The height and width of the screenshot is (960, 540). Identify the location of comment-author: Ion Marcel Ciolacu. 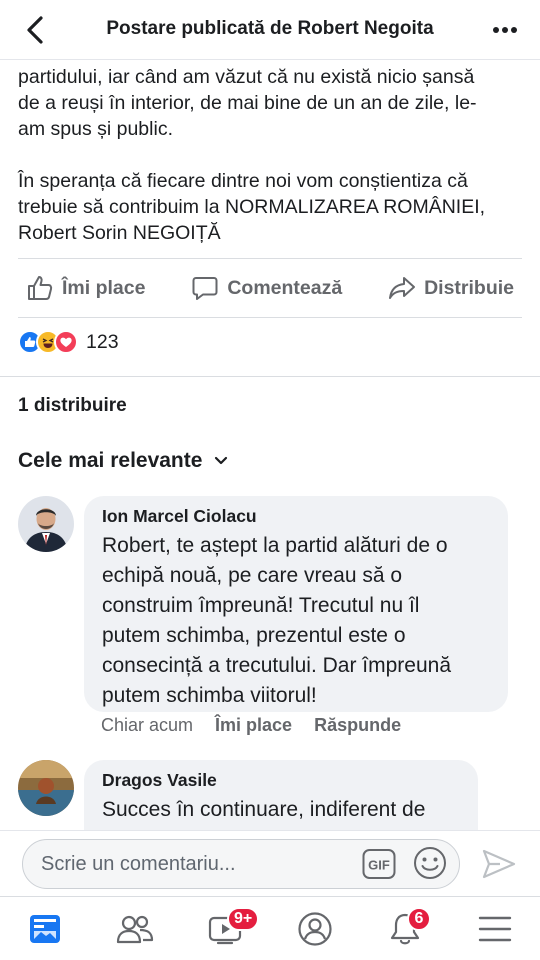
(297, 516).